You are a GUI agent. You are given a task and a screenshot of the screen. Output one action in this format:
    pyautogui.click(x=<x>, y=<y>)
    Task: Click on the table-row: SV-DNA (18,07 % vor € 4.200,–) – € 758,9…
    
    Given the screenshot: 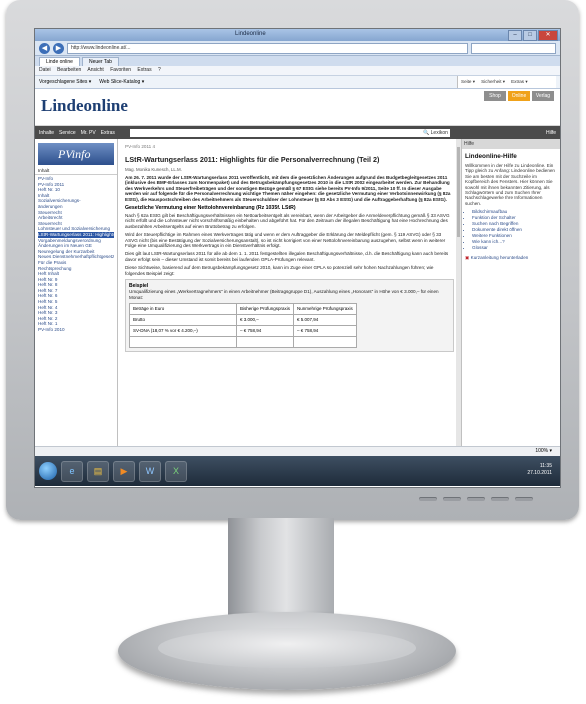 What is the action you would take?
    pyautogui.click(x=243, y=330)
    